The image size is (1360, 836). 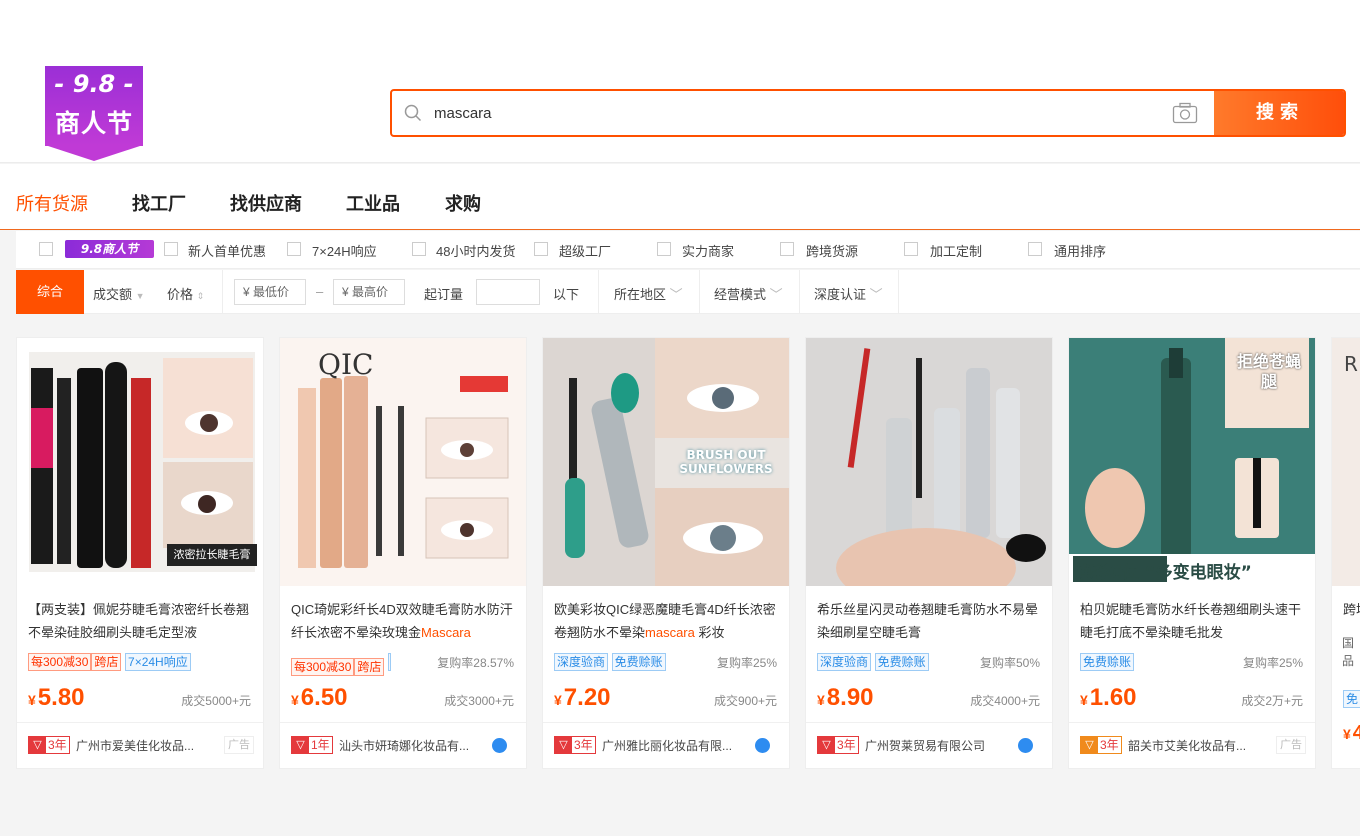 What do you see at coordinates (1035, 249) in the screenshot?
I see `filter-checkbox-sort` at bounding box center [1035, 249].